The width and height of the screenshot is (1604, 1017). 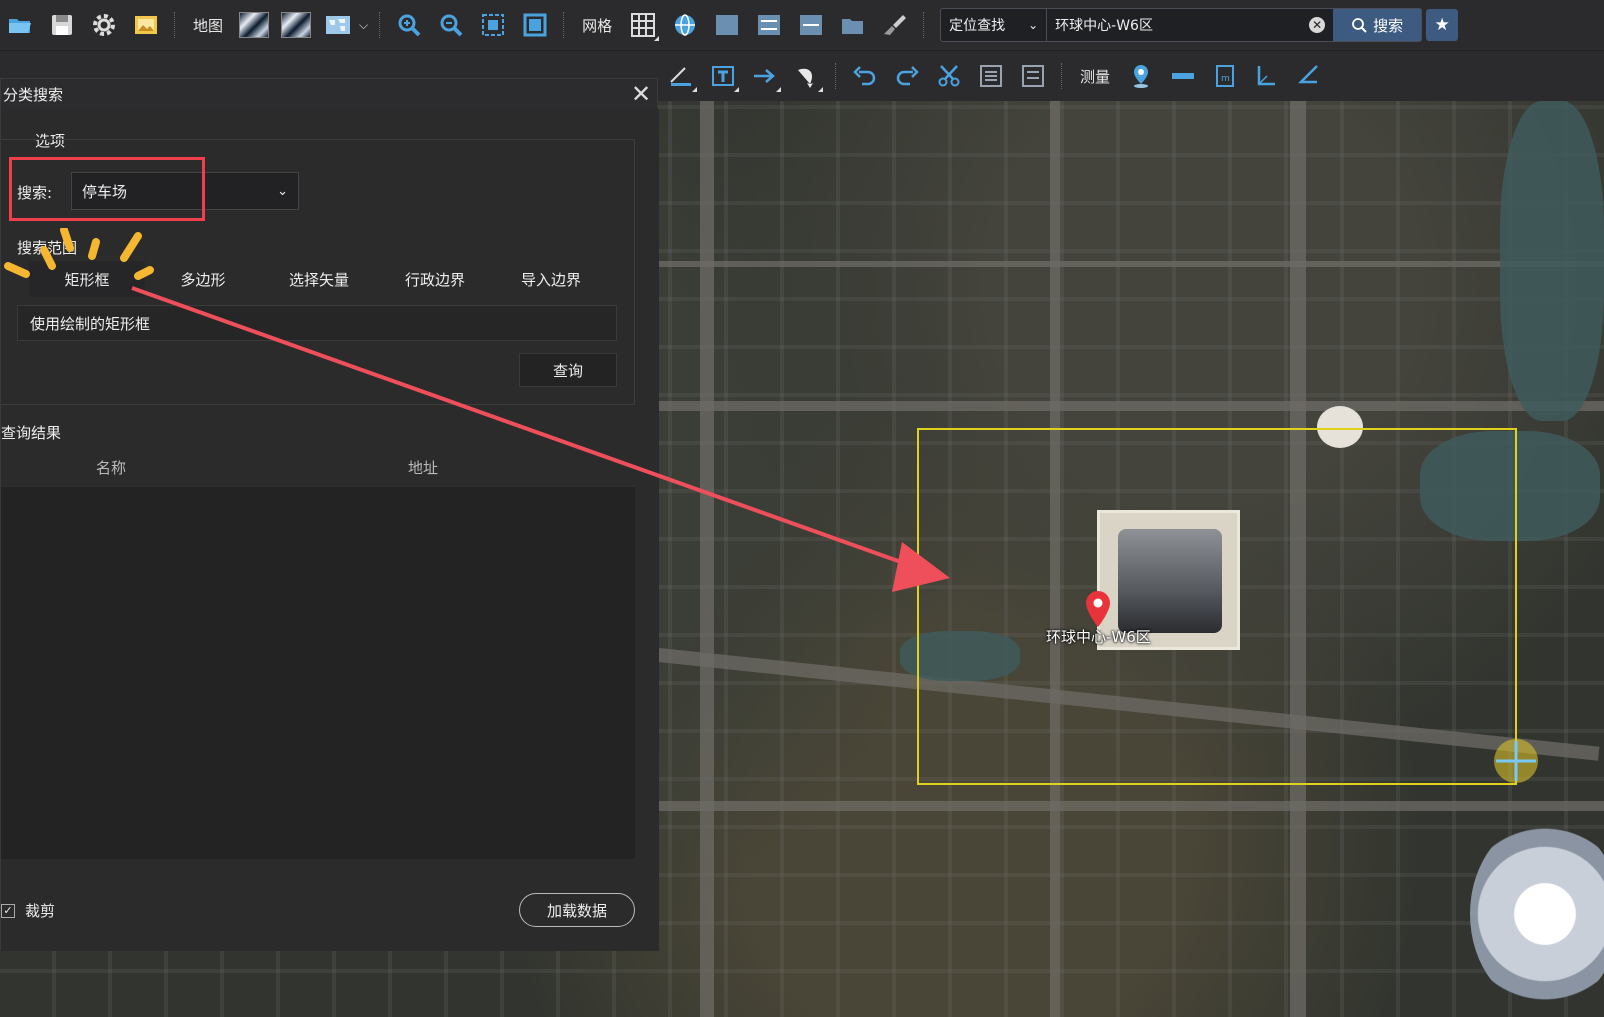 I want to click on ruler-icon, so click(x=1183, y=76).